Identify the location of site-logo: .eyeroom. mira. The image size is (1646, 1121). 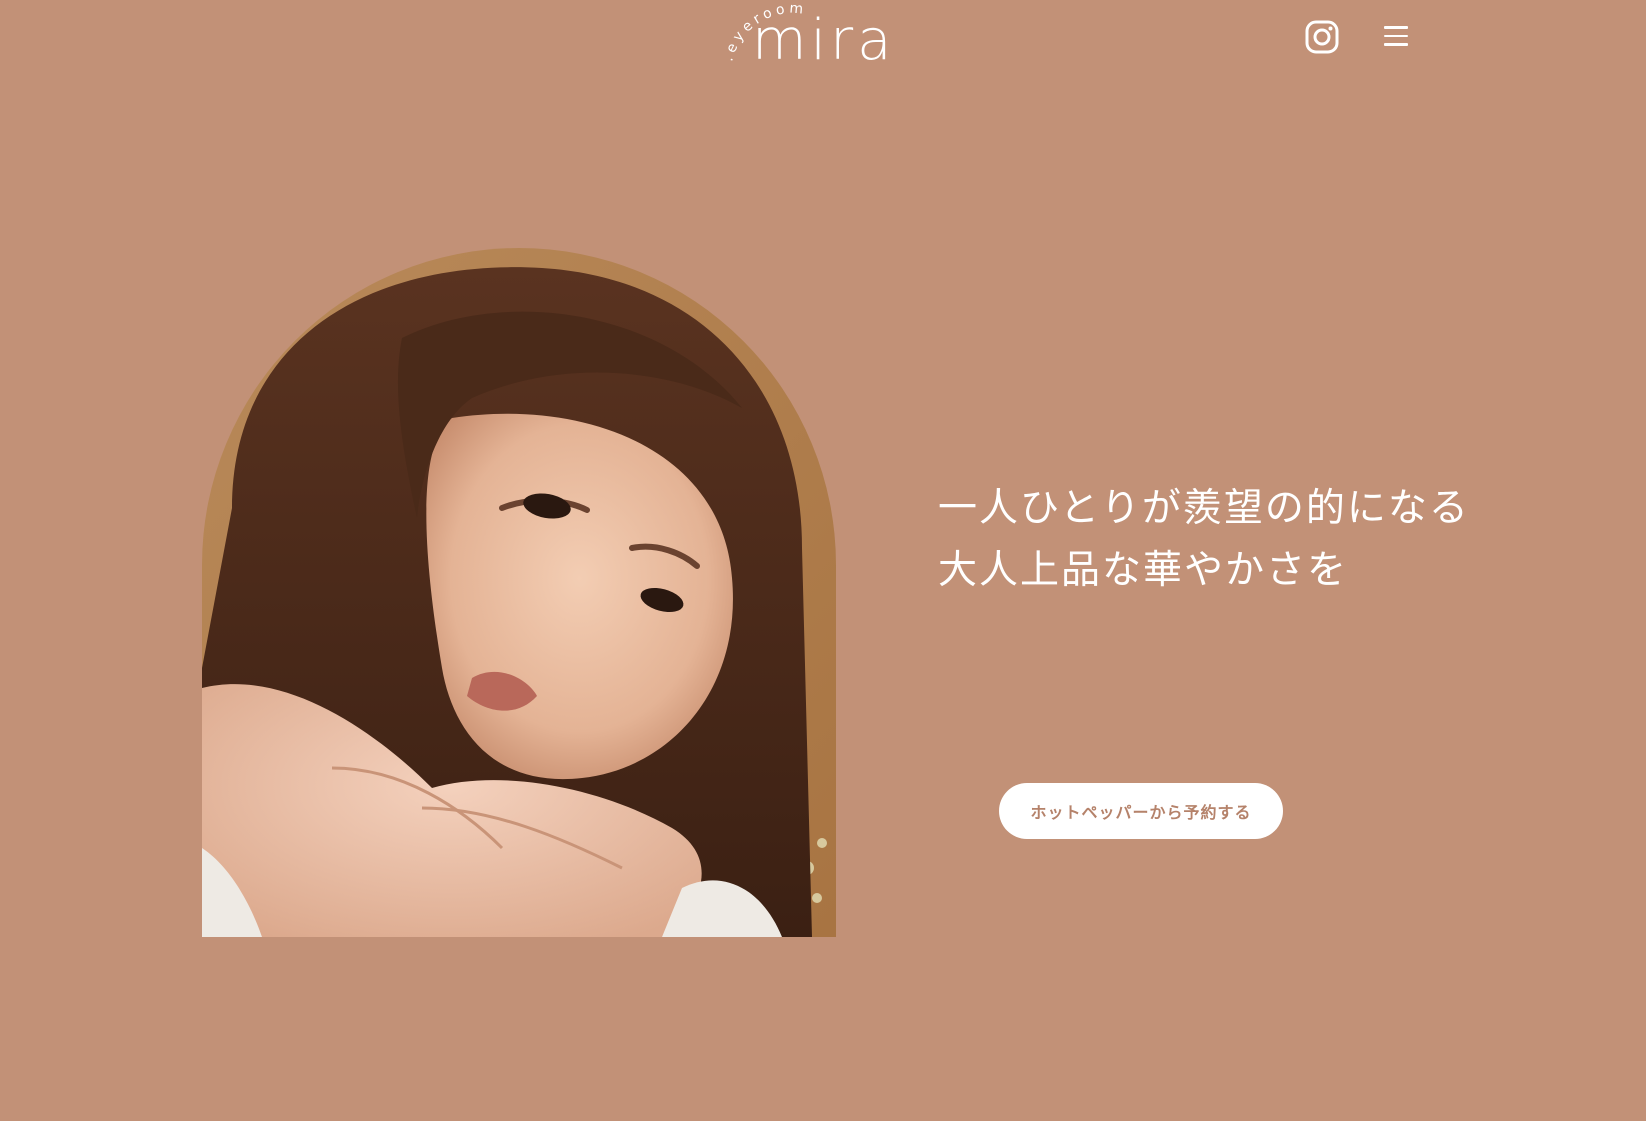
(823, 40).